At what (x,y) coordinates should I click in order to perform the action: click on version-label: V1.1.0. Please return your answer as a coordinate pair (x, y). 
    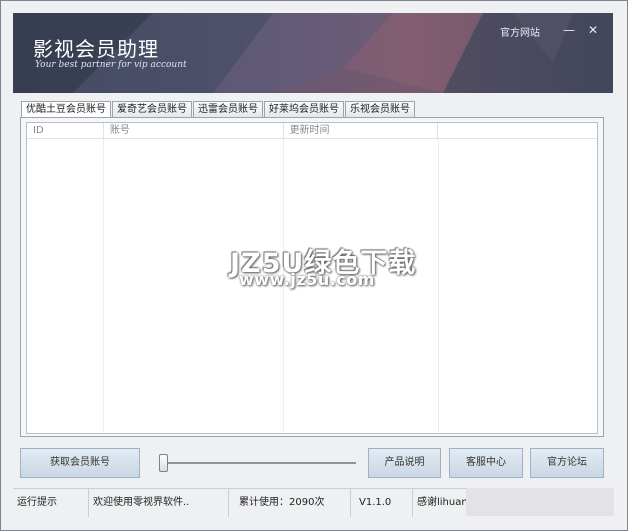
    Looking at the image, I should click on (382, 503).